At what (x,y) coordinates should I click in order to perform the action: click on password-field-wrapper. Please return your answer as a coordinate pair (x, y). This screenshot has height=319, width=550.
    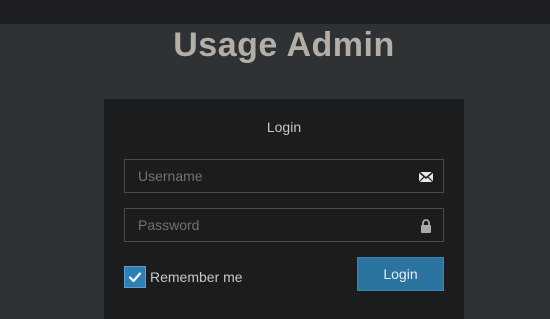
    Looking at the image, I should click on (284, 225).